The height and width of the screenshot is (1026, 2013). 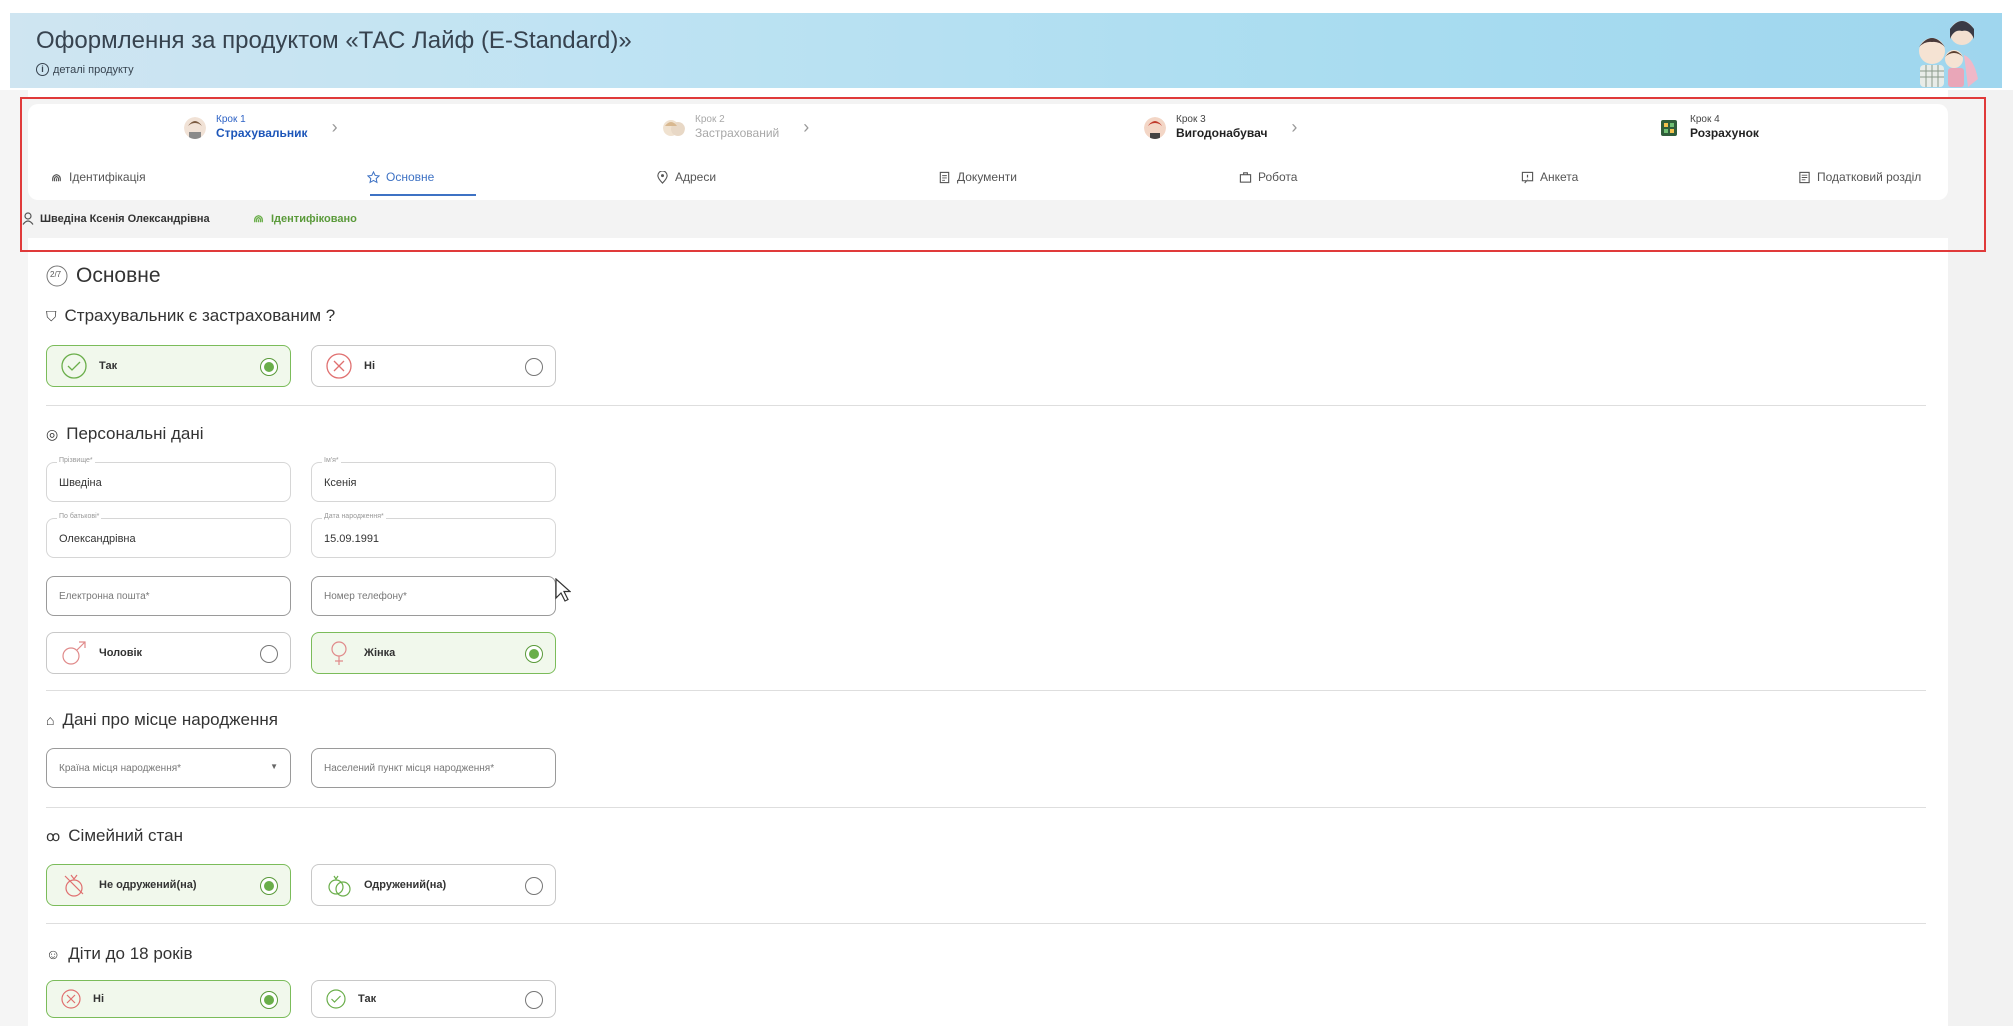 I want to click on step-2-number: Крок 2, so click(x=710, y=119).